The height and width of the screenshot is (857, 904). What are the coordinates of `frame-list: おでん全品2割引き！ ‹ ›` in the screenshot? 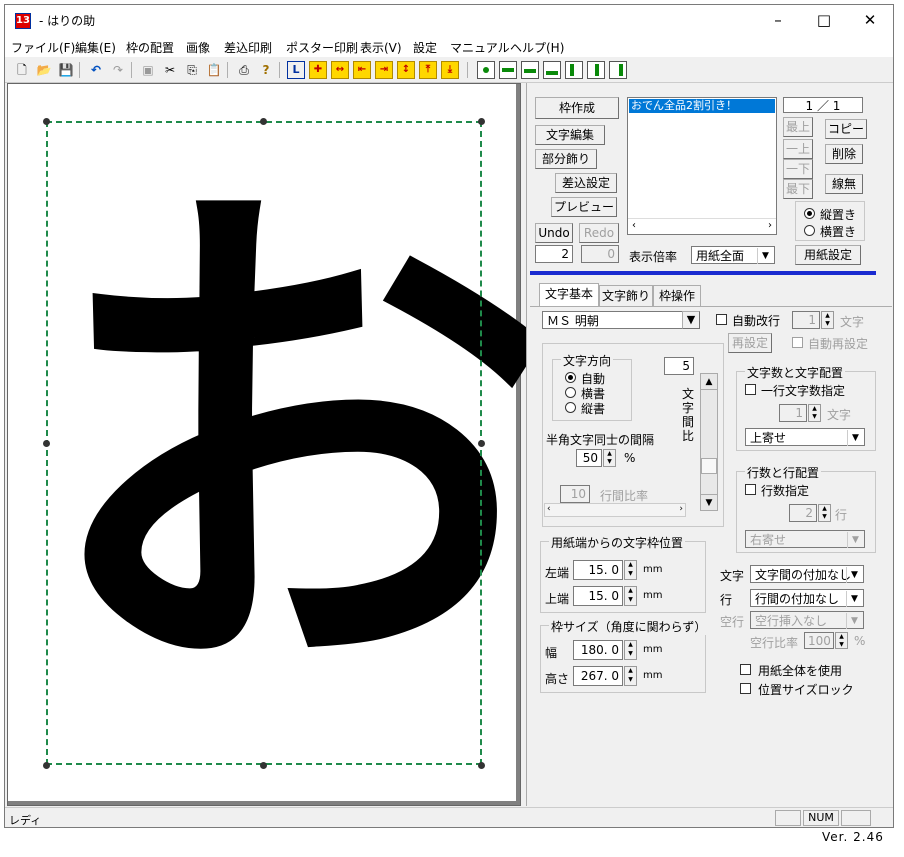 It's located at (702, 166).